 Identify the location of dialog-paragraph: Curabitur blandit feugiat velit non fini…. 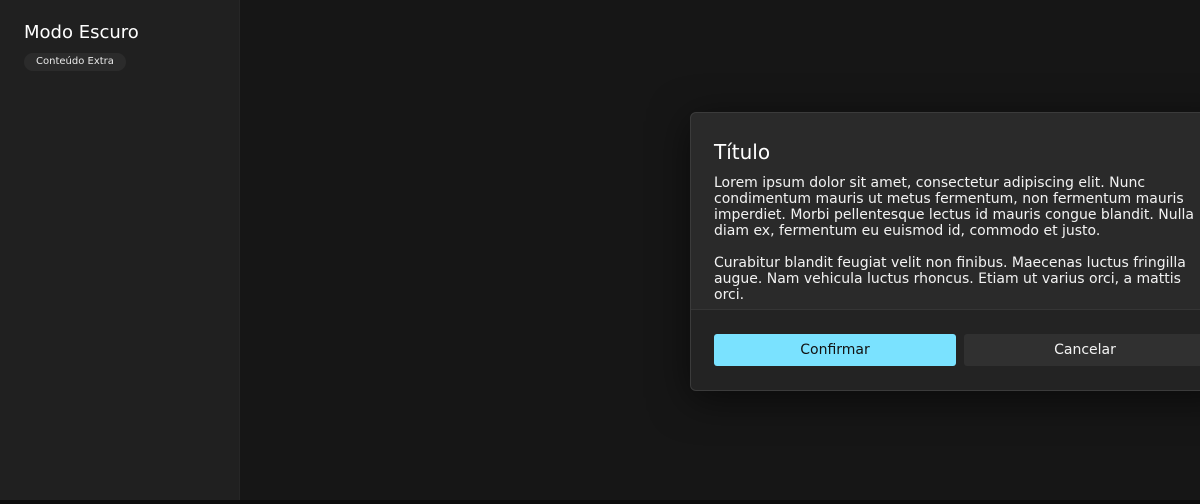
(950, 279).